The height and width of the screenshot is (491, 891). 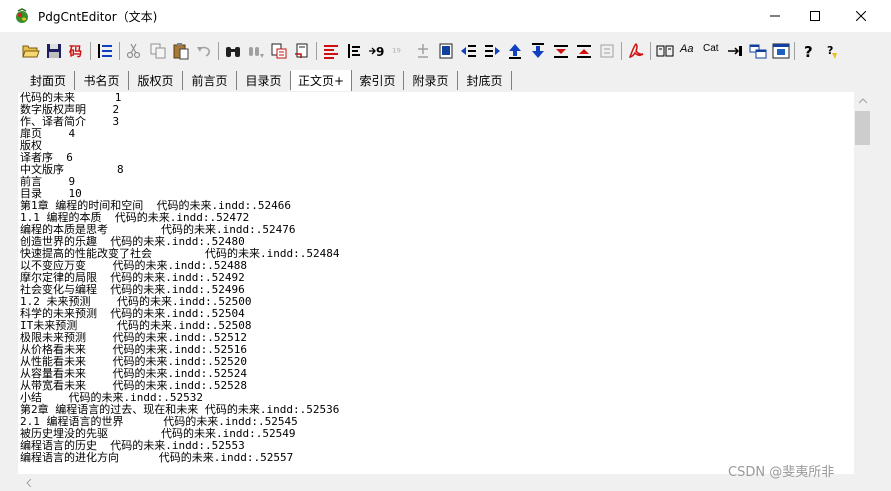 I want to click on close-icon, so click(x=861, y=16).